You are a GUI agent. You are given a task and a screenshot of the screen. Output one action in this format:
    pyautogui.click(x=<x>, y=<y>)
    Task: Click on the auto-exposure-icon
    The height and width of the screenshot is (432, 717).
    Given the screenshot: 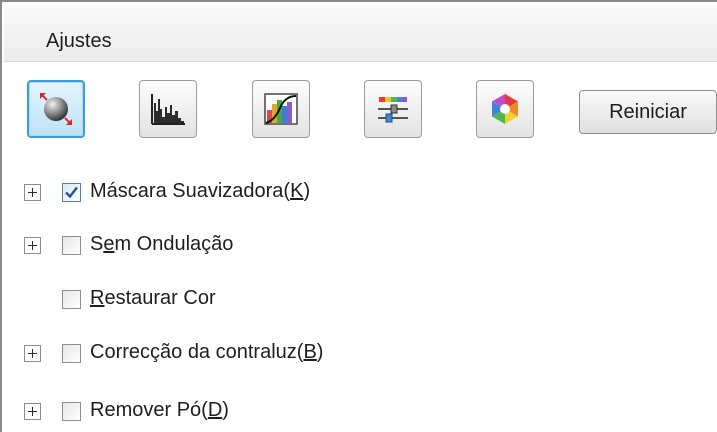 What is the action you would take?
    pyautogui.click(x=56, y=109)
    